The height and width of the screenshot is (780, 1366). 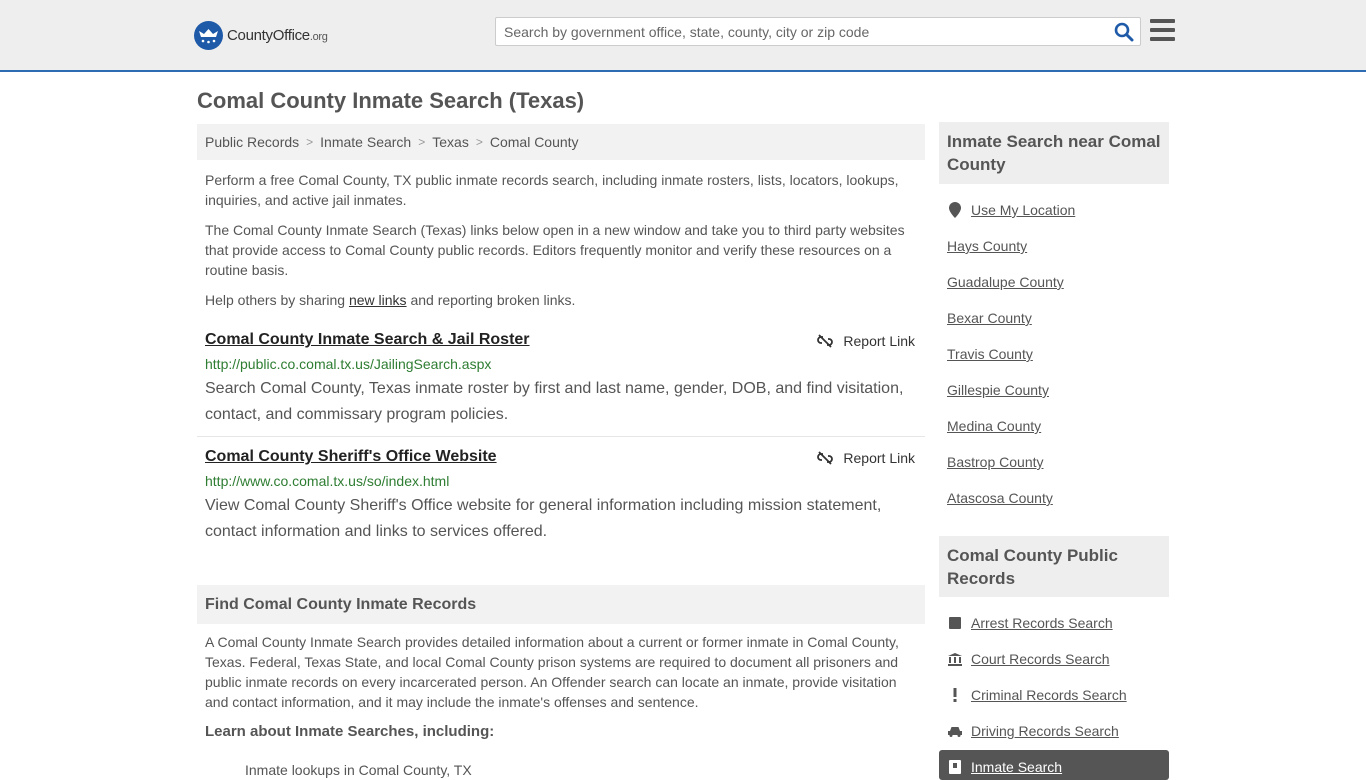 What do you see at coordinates (365, 142) in the screenshot?
I see `breadcrumb-inmate-search: Inmate Search` at bounding box center [365, 142].